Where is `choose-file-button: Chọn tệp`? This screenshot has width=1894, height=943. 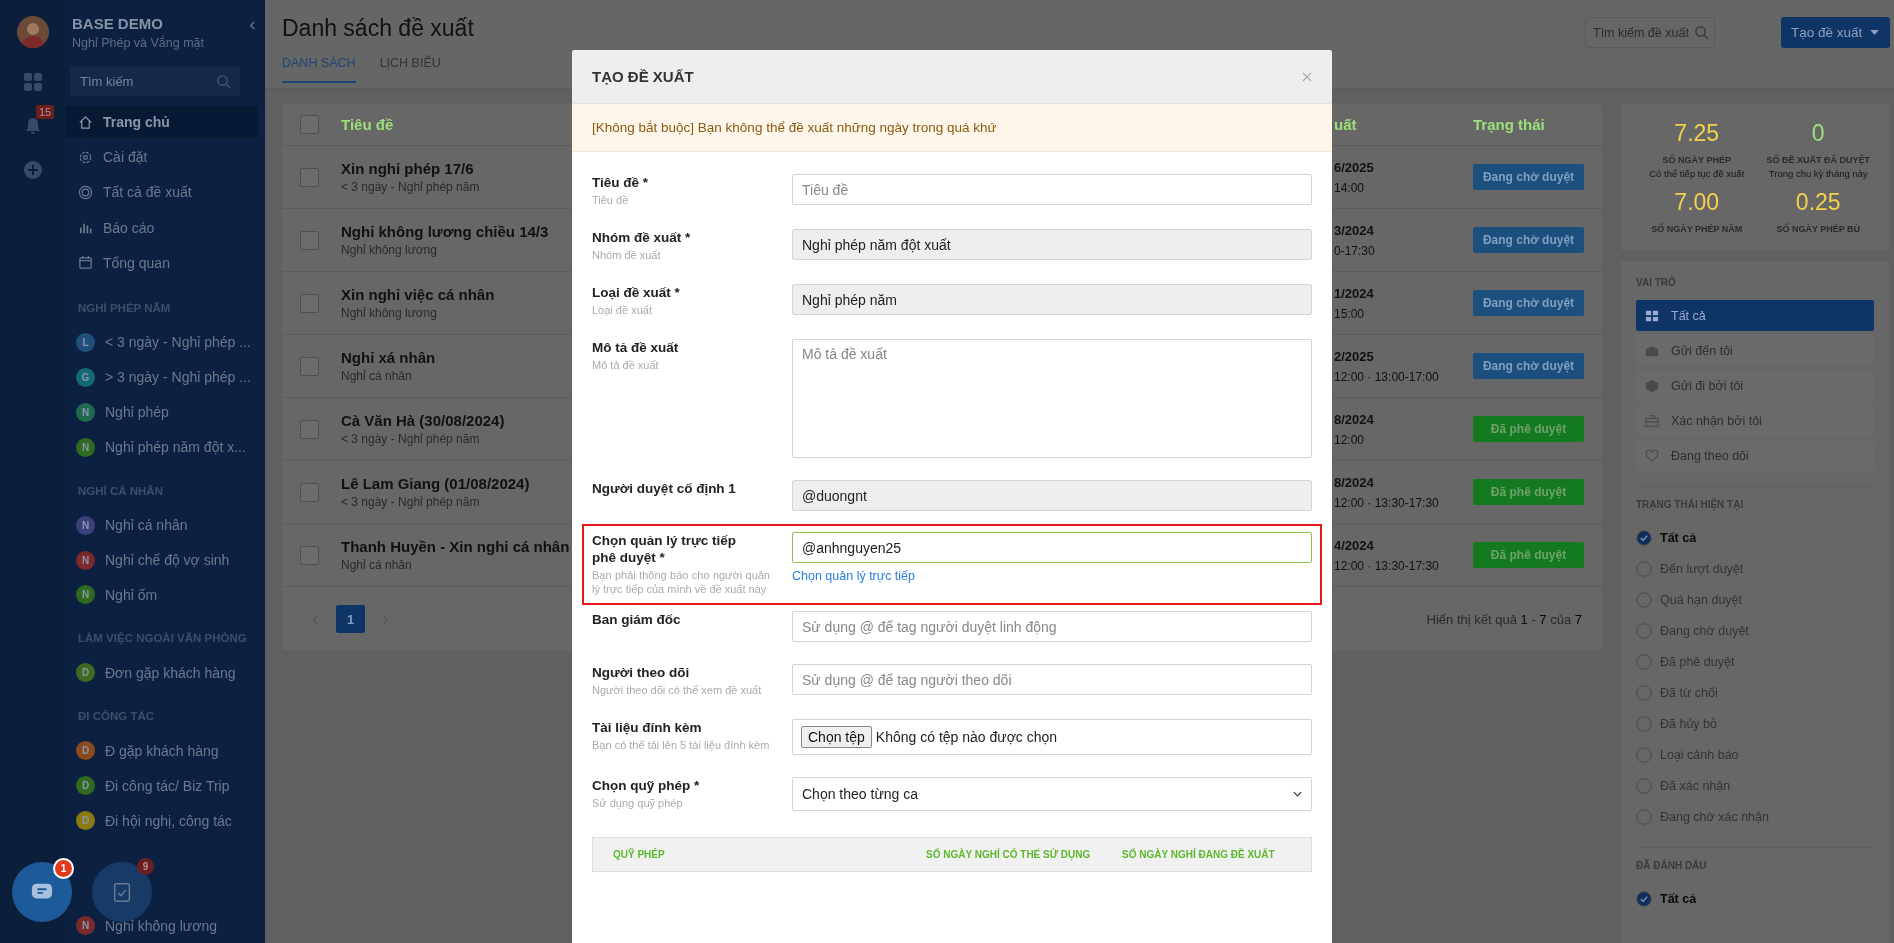 choose-file-button: Chọn tệp is located at coordinates (836, 737).